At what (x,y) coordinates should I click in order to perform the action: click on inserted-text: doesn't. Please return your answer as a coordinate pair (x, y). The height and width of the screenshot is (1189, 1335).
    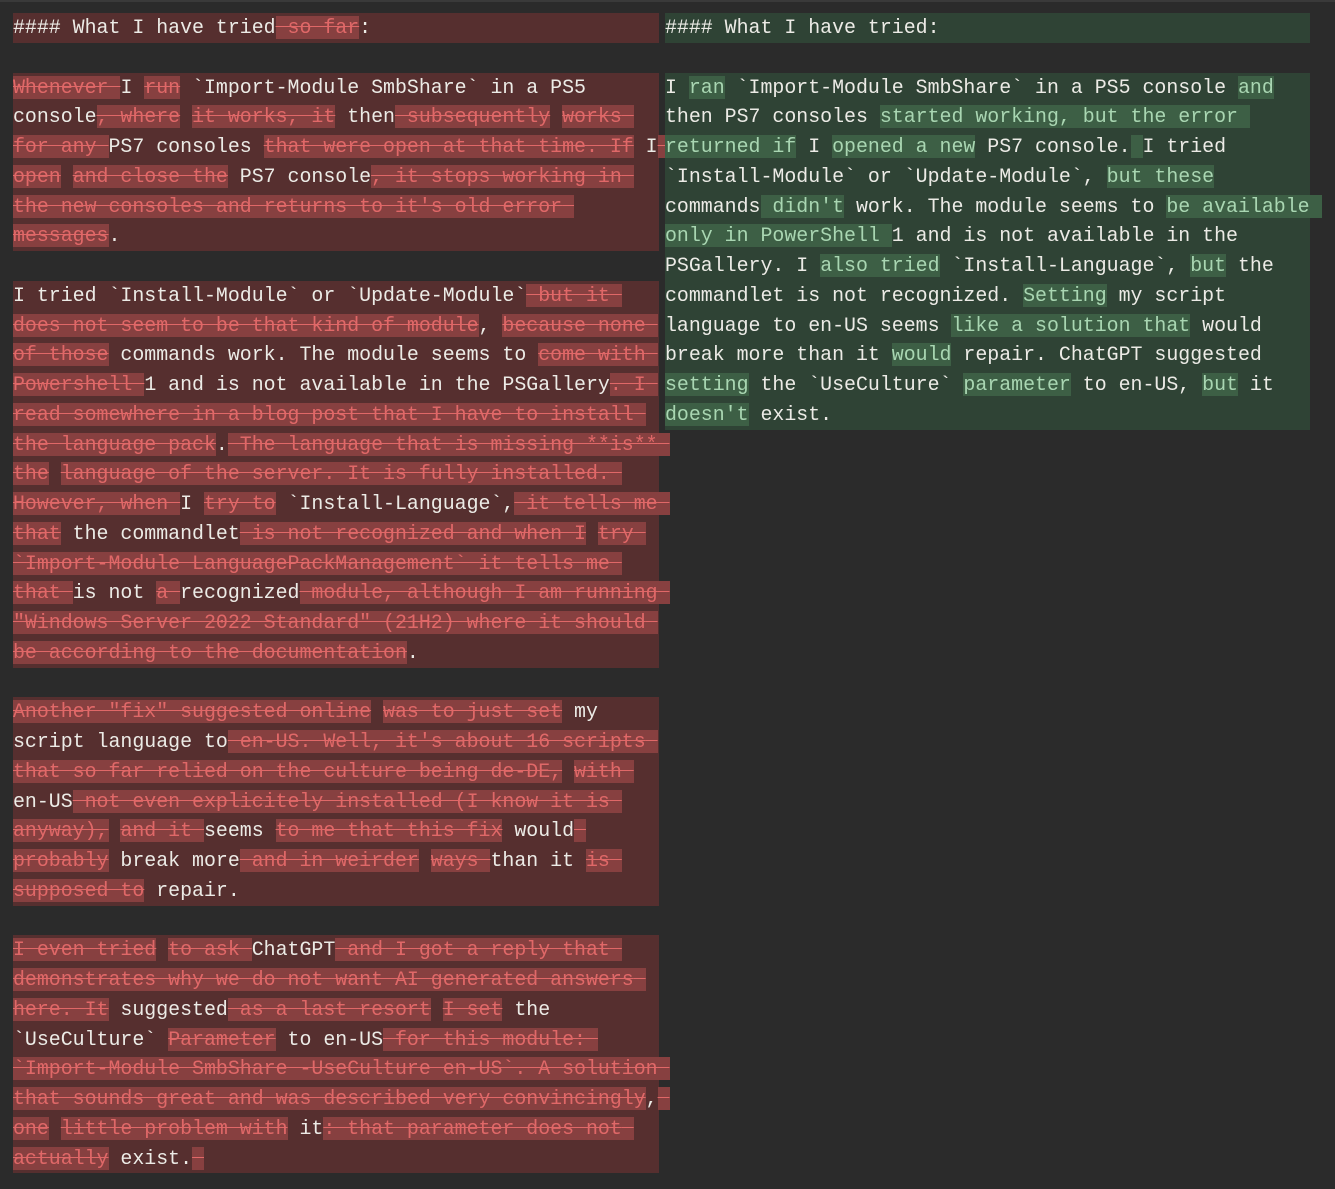
    Looking at the image, I should click on (707, 414).